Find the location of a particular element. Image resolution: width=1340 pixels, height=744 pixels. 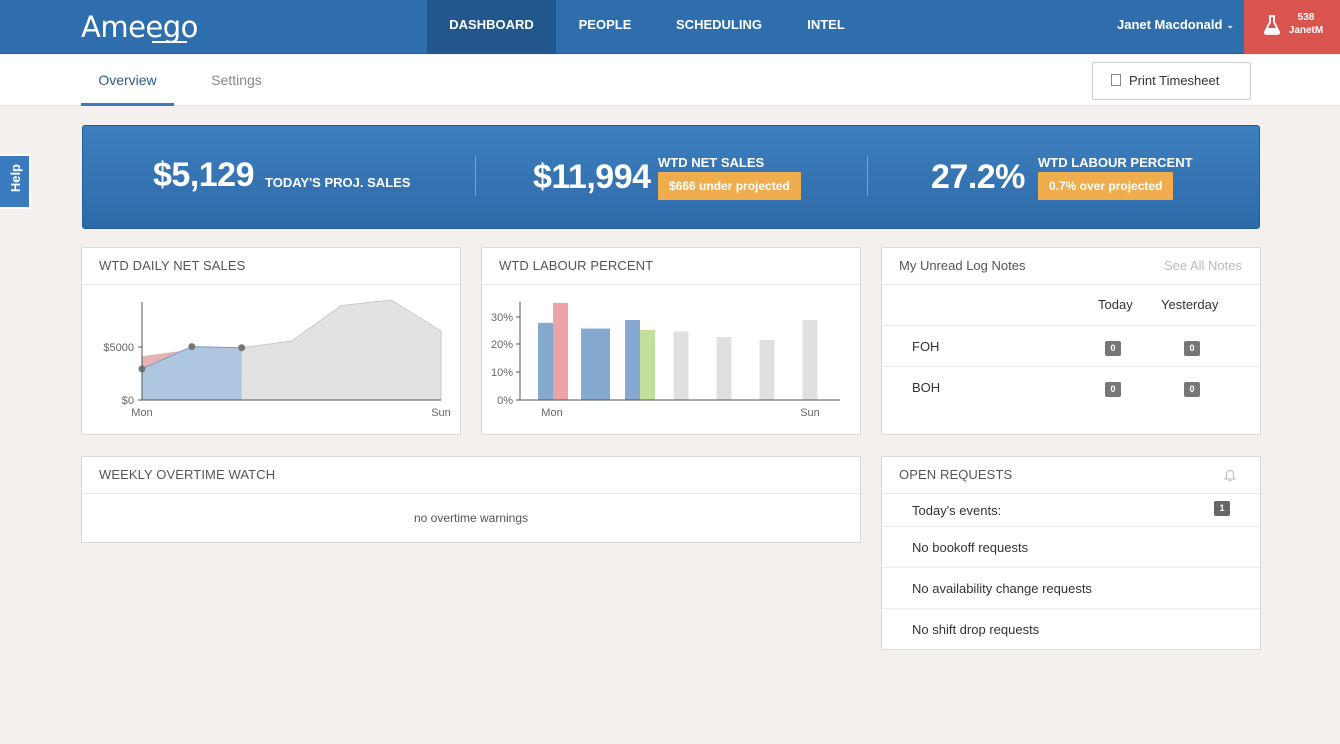

notification-number: 538 is located at coordinates (1306, 17).